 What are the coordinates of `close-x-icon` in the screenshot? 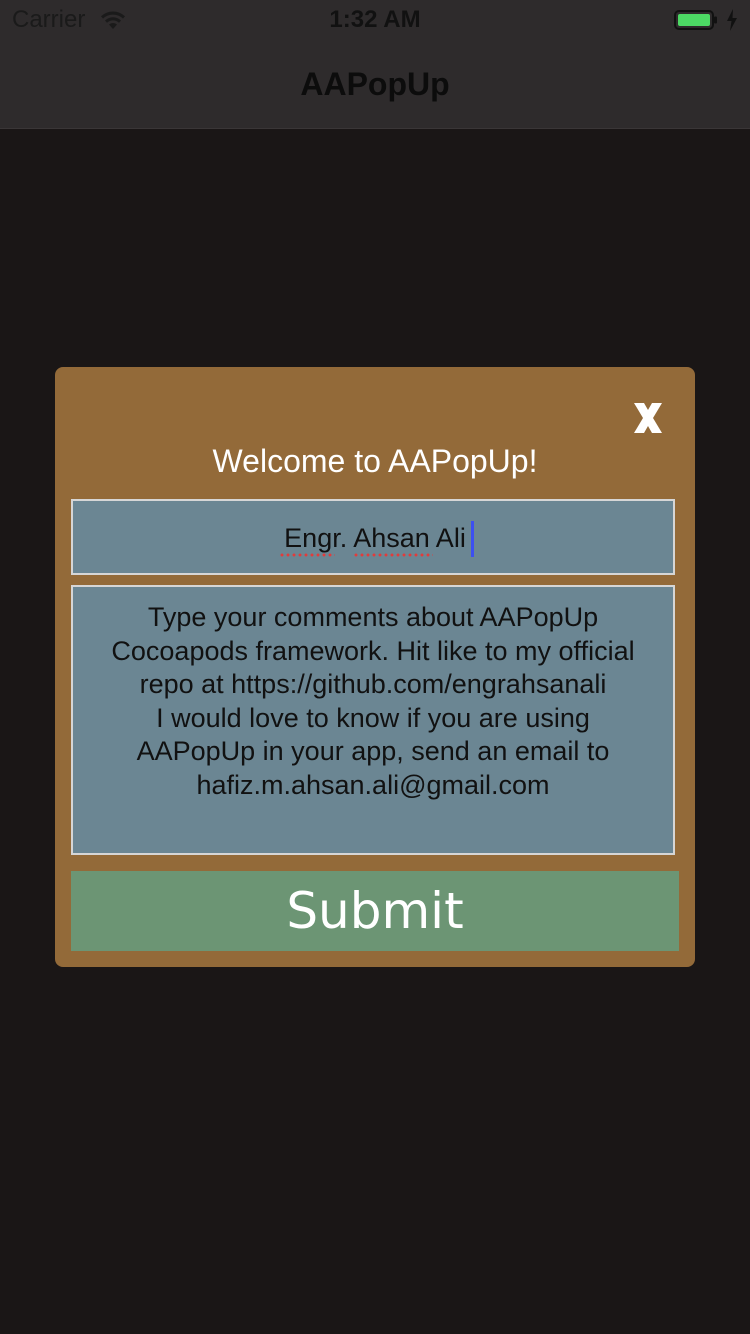 It's located at (648, 418).